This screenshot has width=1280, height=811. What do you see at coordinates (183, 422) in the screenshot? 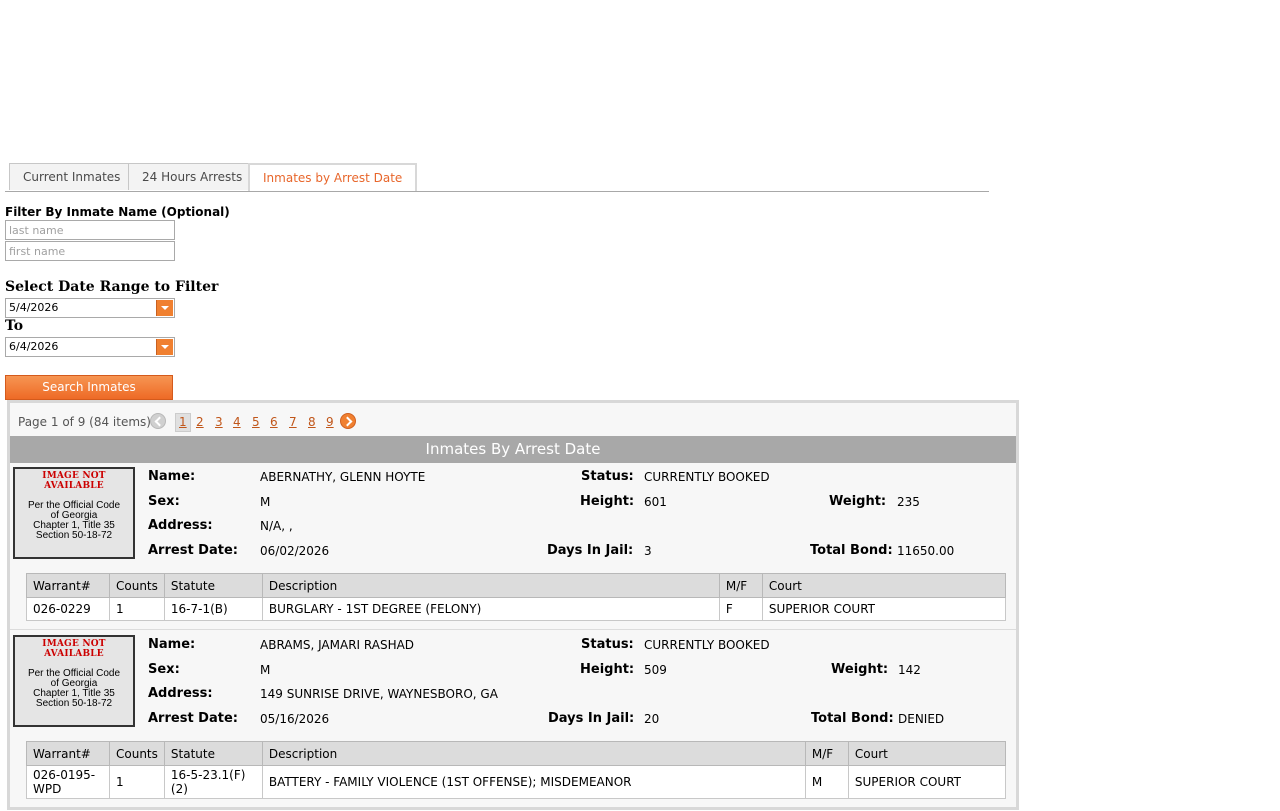
I see `page-1-link: 1` at bounding box center [183, 422].